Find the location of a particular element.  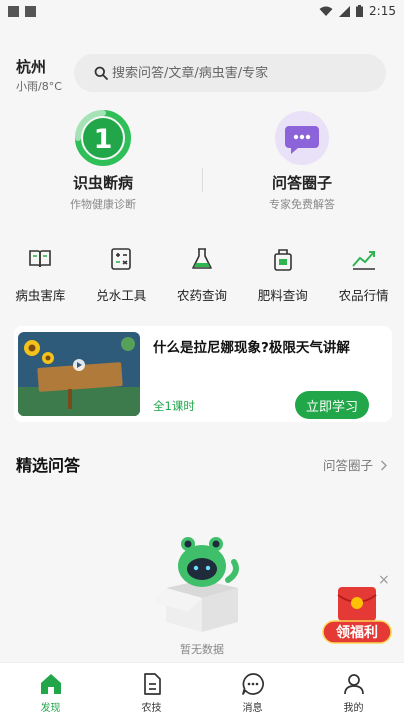

tab-label: 发现 is located at coordinates (50, 708).